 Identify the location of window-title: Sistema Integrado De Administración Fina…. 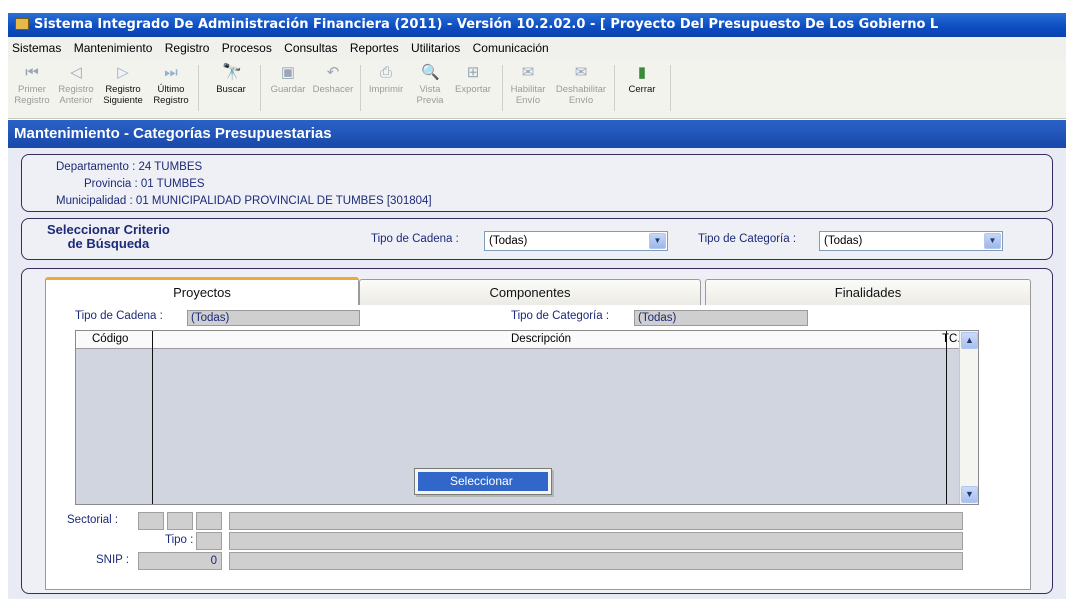
(486, 24).